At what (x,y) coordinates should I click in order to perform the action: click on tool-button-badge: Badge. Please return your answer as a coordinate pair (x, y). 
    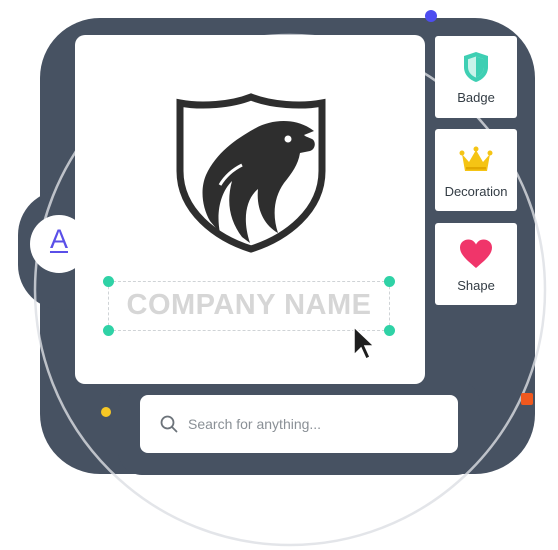
    Looking at the image, I should click on (476, 77).